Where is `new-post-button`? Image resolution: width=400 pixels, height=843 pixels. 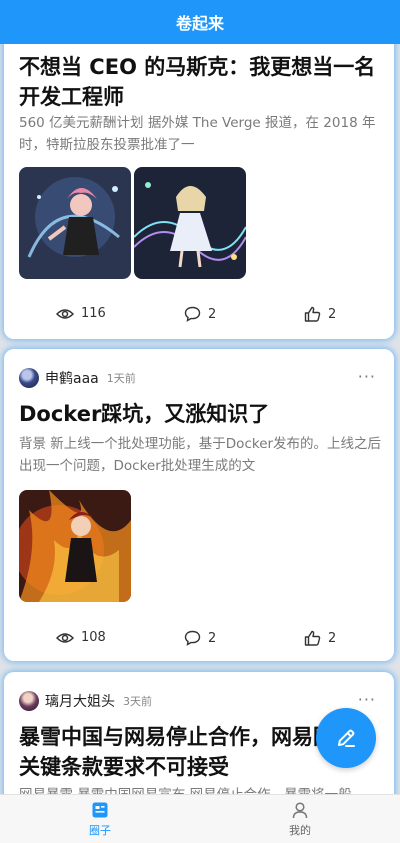 new-post-button is located at coordinates (346, 738).